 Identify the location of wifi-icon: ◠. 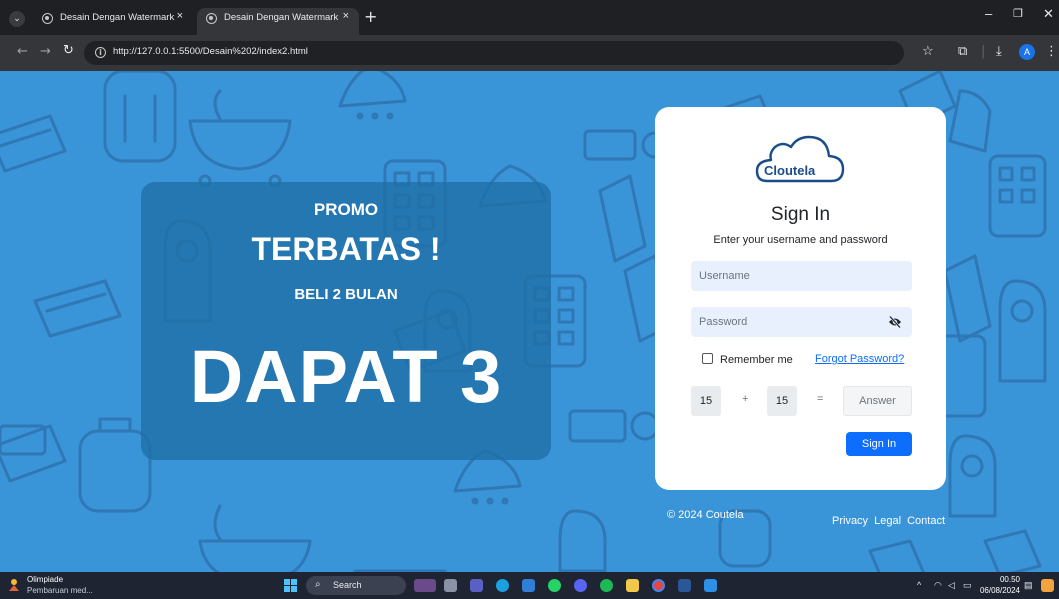
(938, 585).